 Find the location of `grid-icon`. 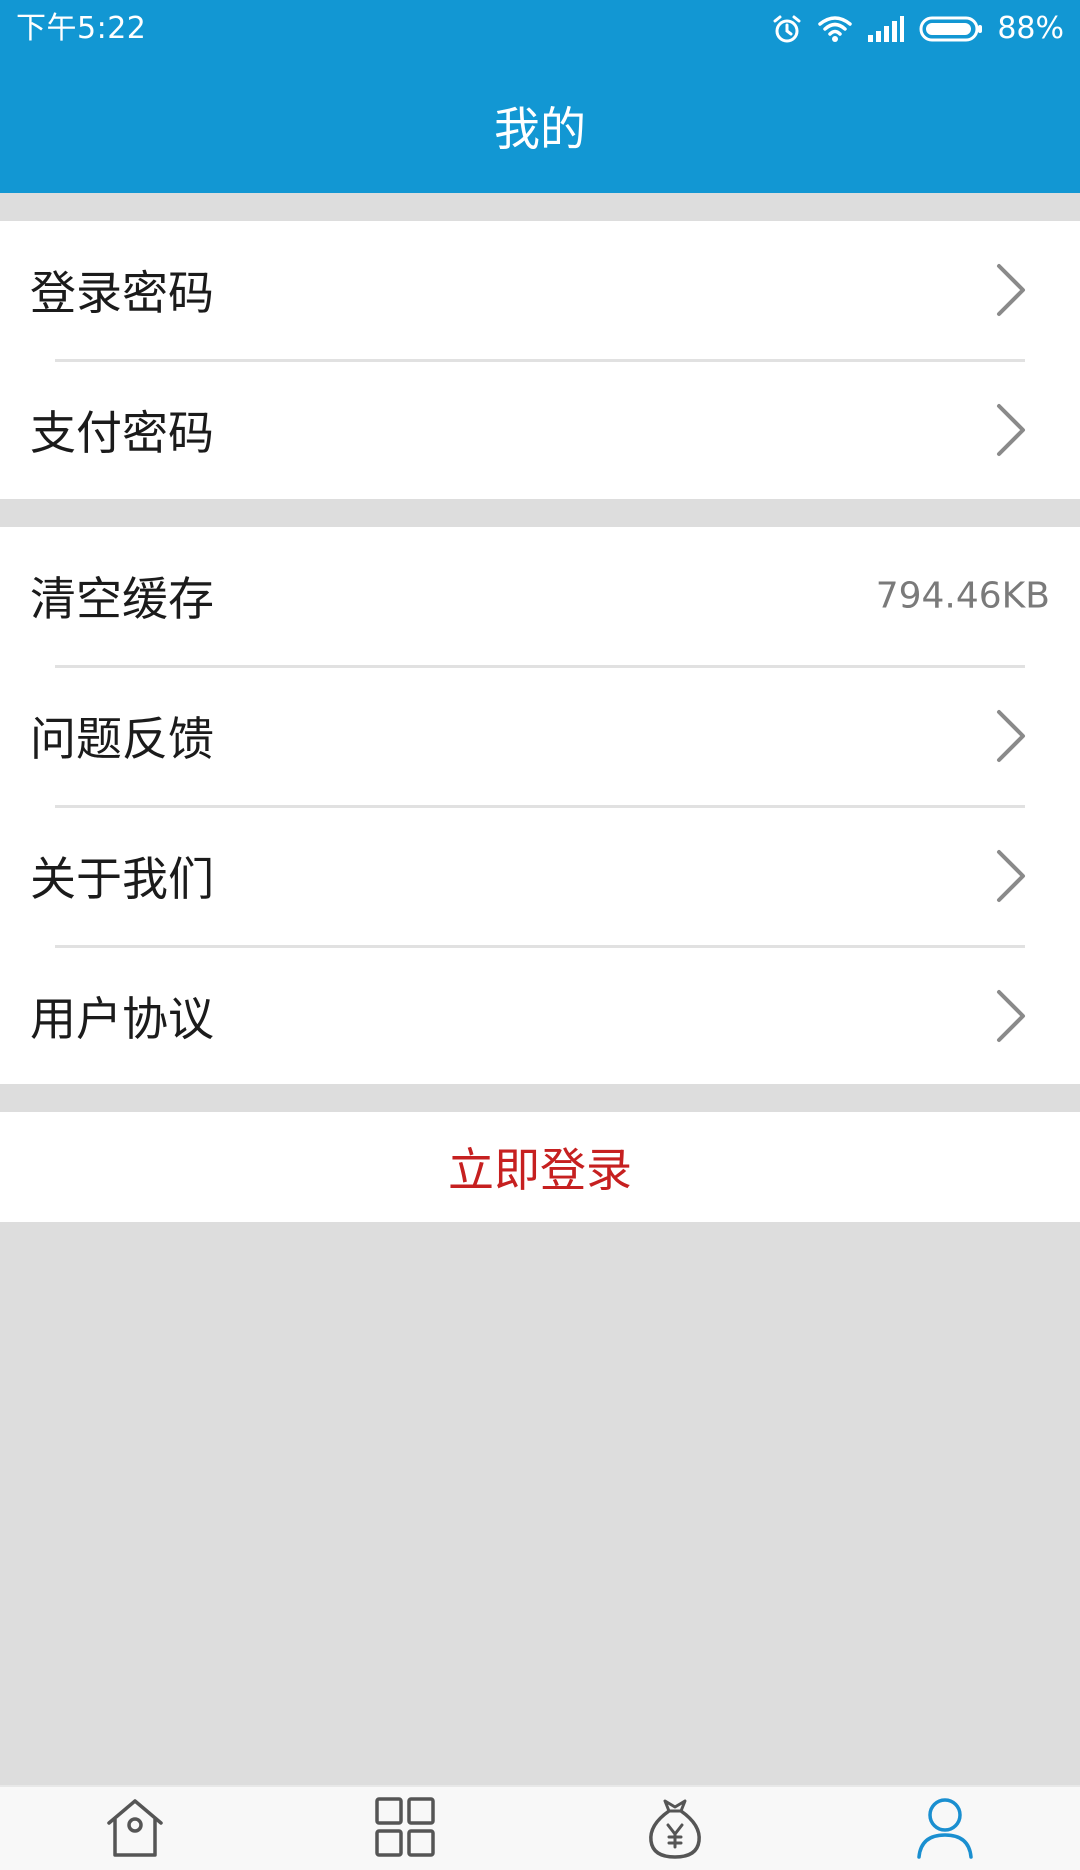

grid-icon is located at coordinates (405, 1829).